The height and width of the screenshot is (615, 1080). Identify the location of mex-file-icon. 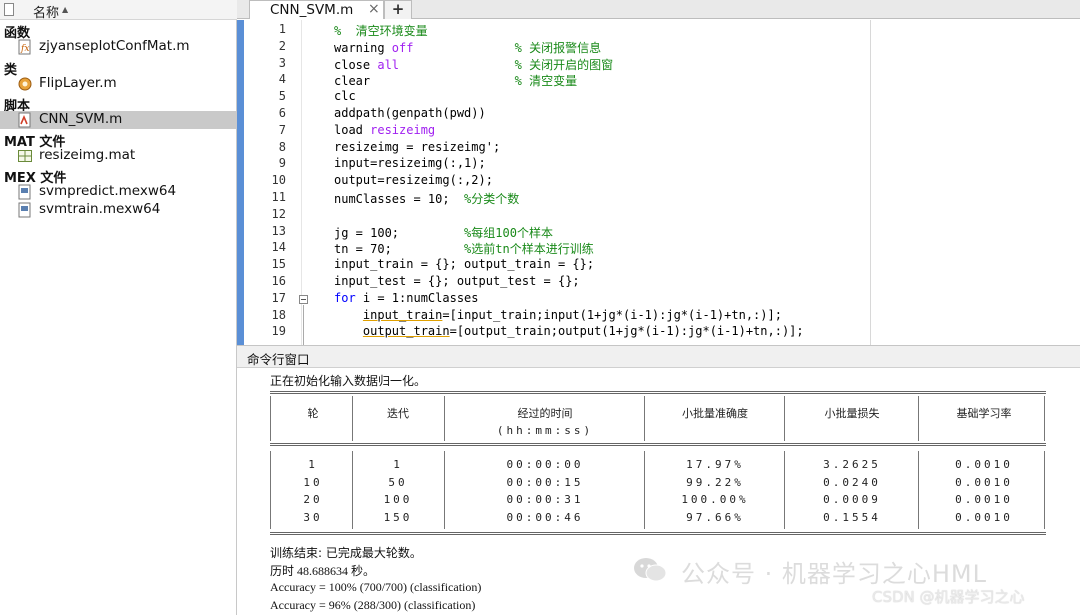
(24, 210).